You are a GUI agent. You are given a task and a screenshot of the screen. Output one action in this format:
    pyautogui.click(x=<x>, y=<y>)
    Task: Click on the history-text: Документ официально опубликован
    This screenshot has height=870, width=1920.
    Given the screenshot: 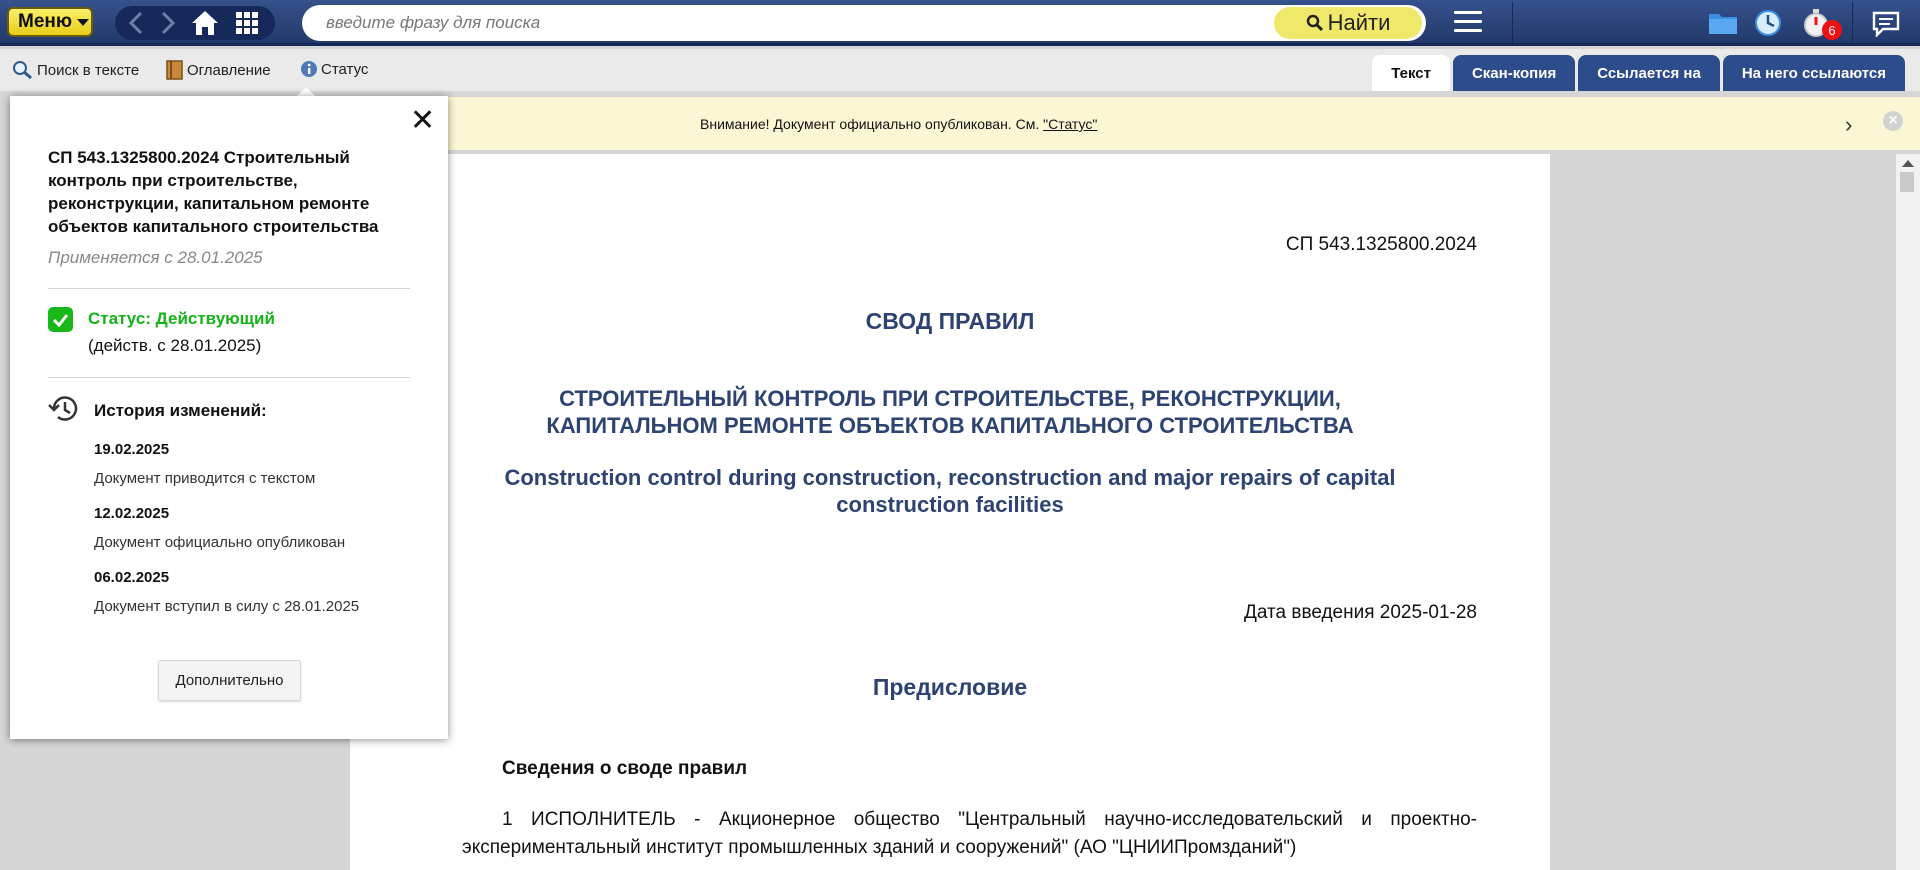 What is the action you would take?
    pyautogui.click(x=220, y=542)
    